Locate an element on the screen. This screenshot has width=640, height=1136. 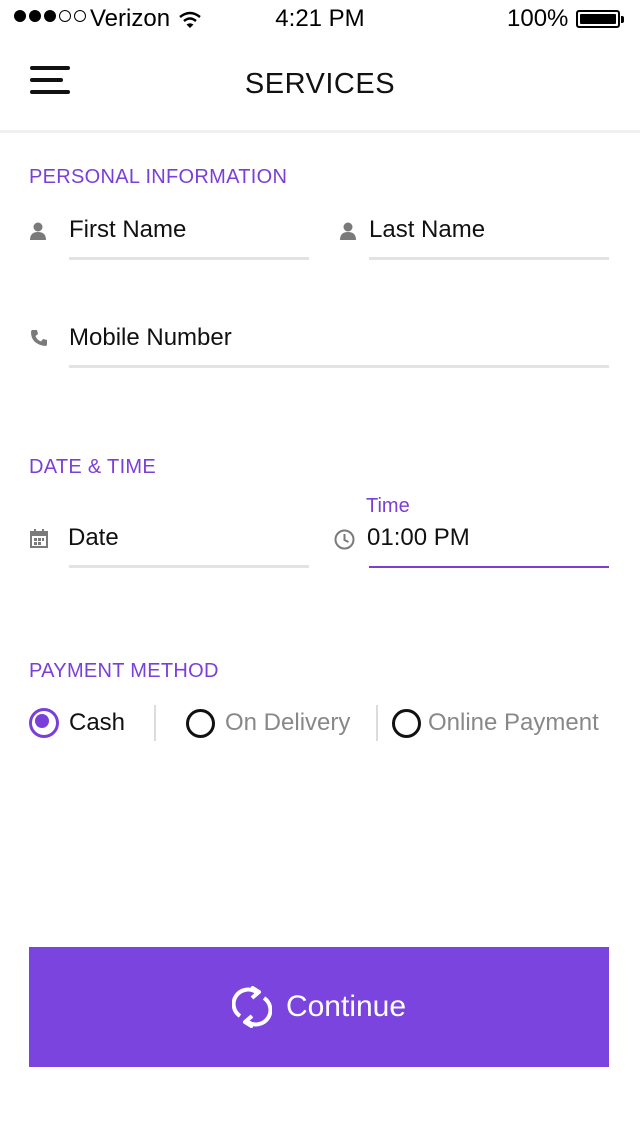
radio-selected-icon is located at coordinates (44, 723).